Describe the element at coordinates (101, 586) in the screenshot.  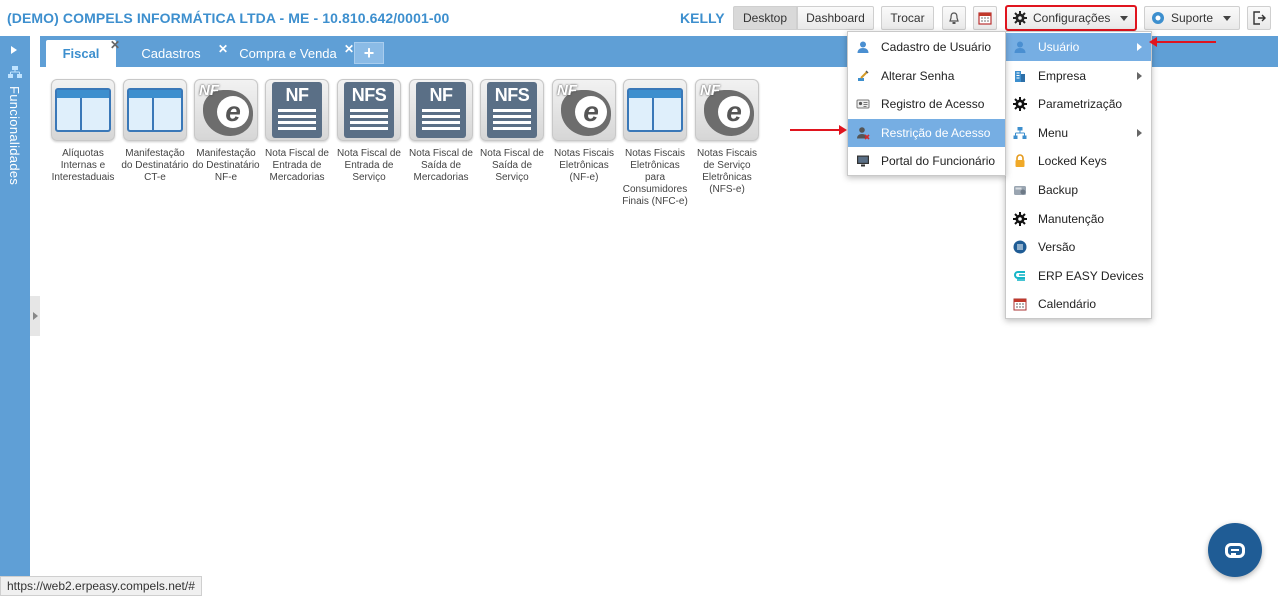
I see `status-url: https://web2.erpeasy.compels.net/#` at that location.